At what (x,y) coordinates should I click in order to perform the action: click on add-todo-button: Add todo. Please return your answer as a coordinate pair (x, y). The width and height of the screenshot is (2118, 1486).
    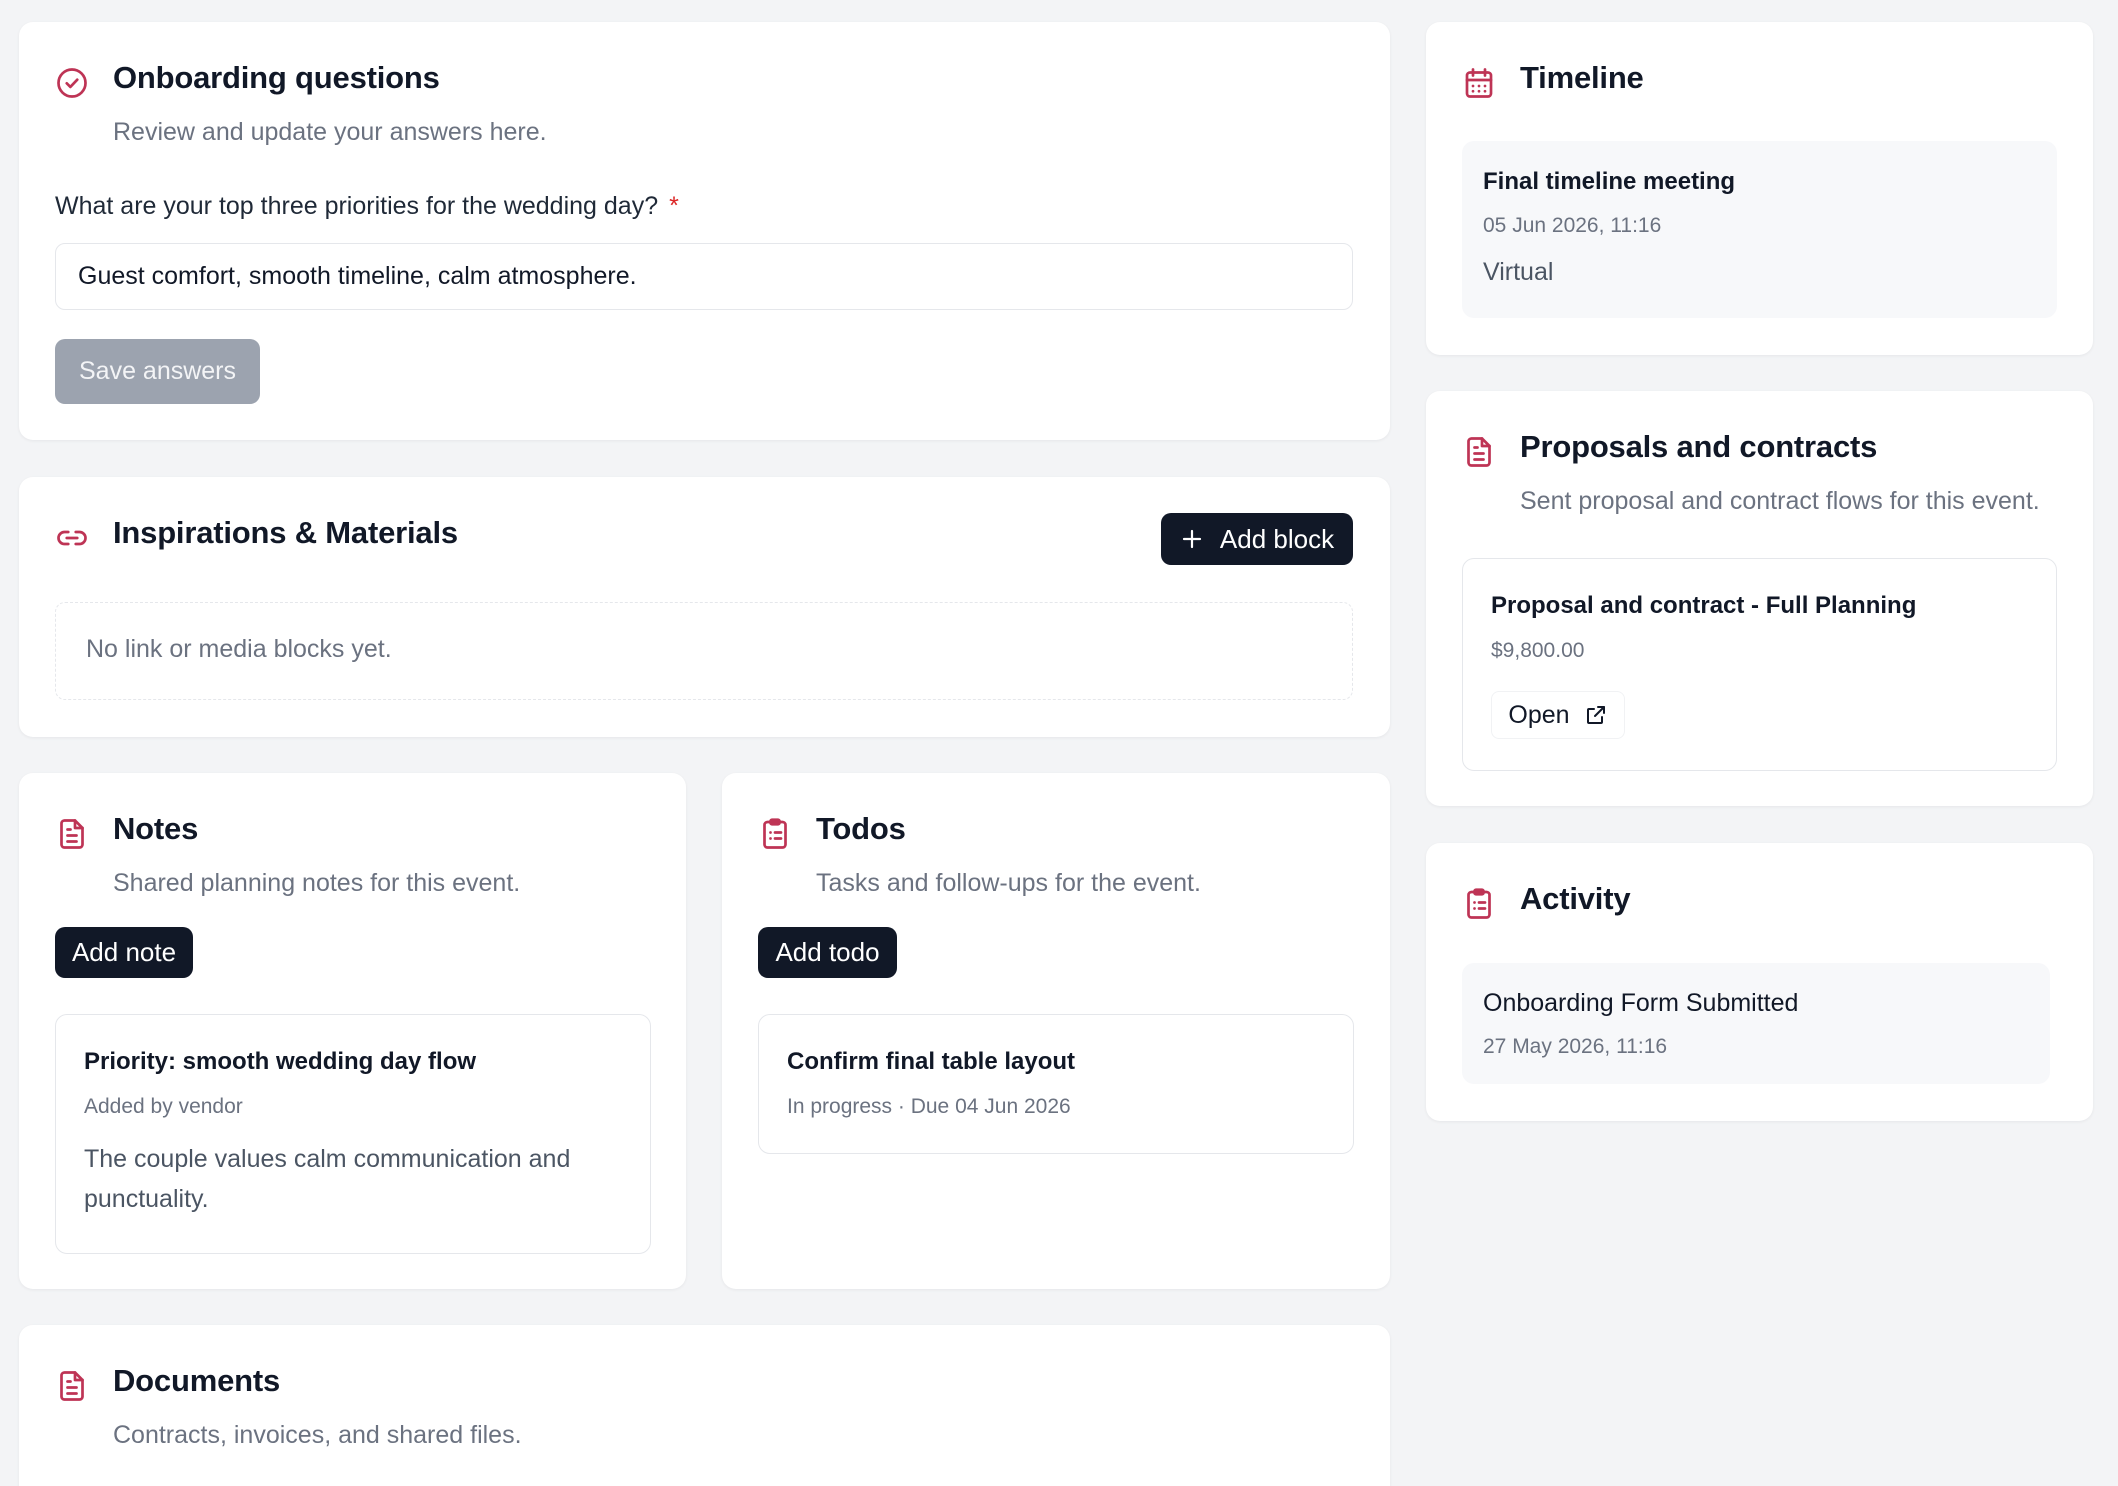
    Looking at the image, I should click on (827, 952).